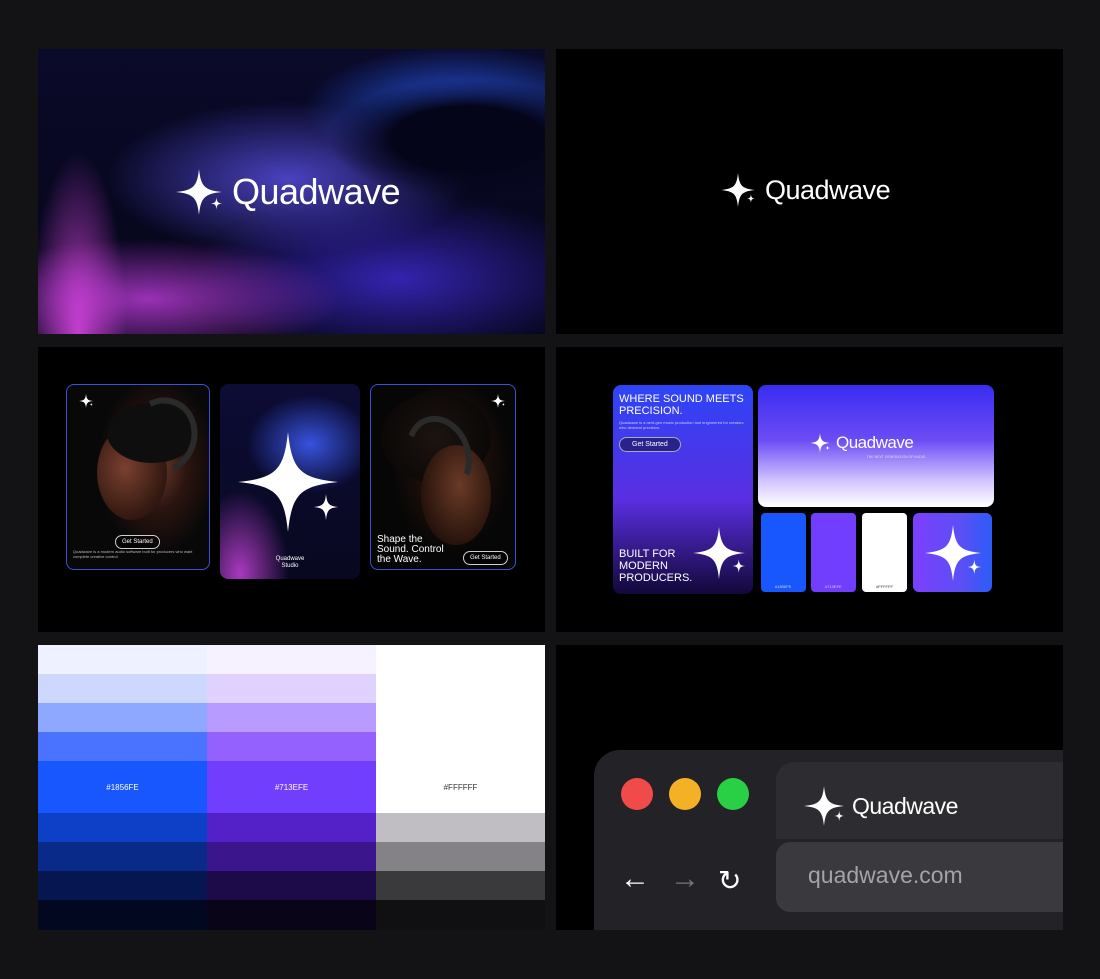  Describe the element at coordinates (733, 794) in the screenshot. I see `maximize-window-dot` at that location.